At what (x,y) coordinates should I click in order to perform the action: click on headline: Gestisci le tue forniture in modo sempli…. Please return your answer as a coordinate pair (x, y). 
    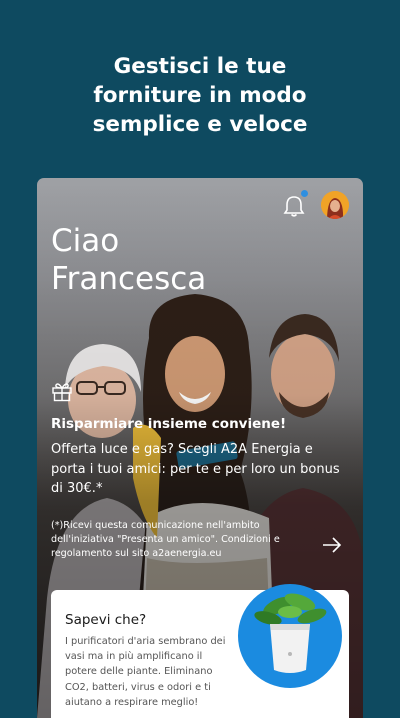
    Looking at the image, I should click on (200, 95).